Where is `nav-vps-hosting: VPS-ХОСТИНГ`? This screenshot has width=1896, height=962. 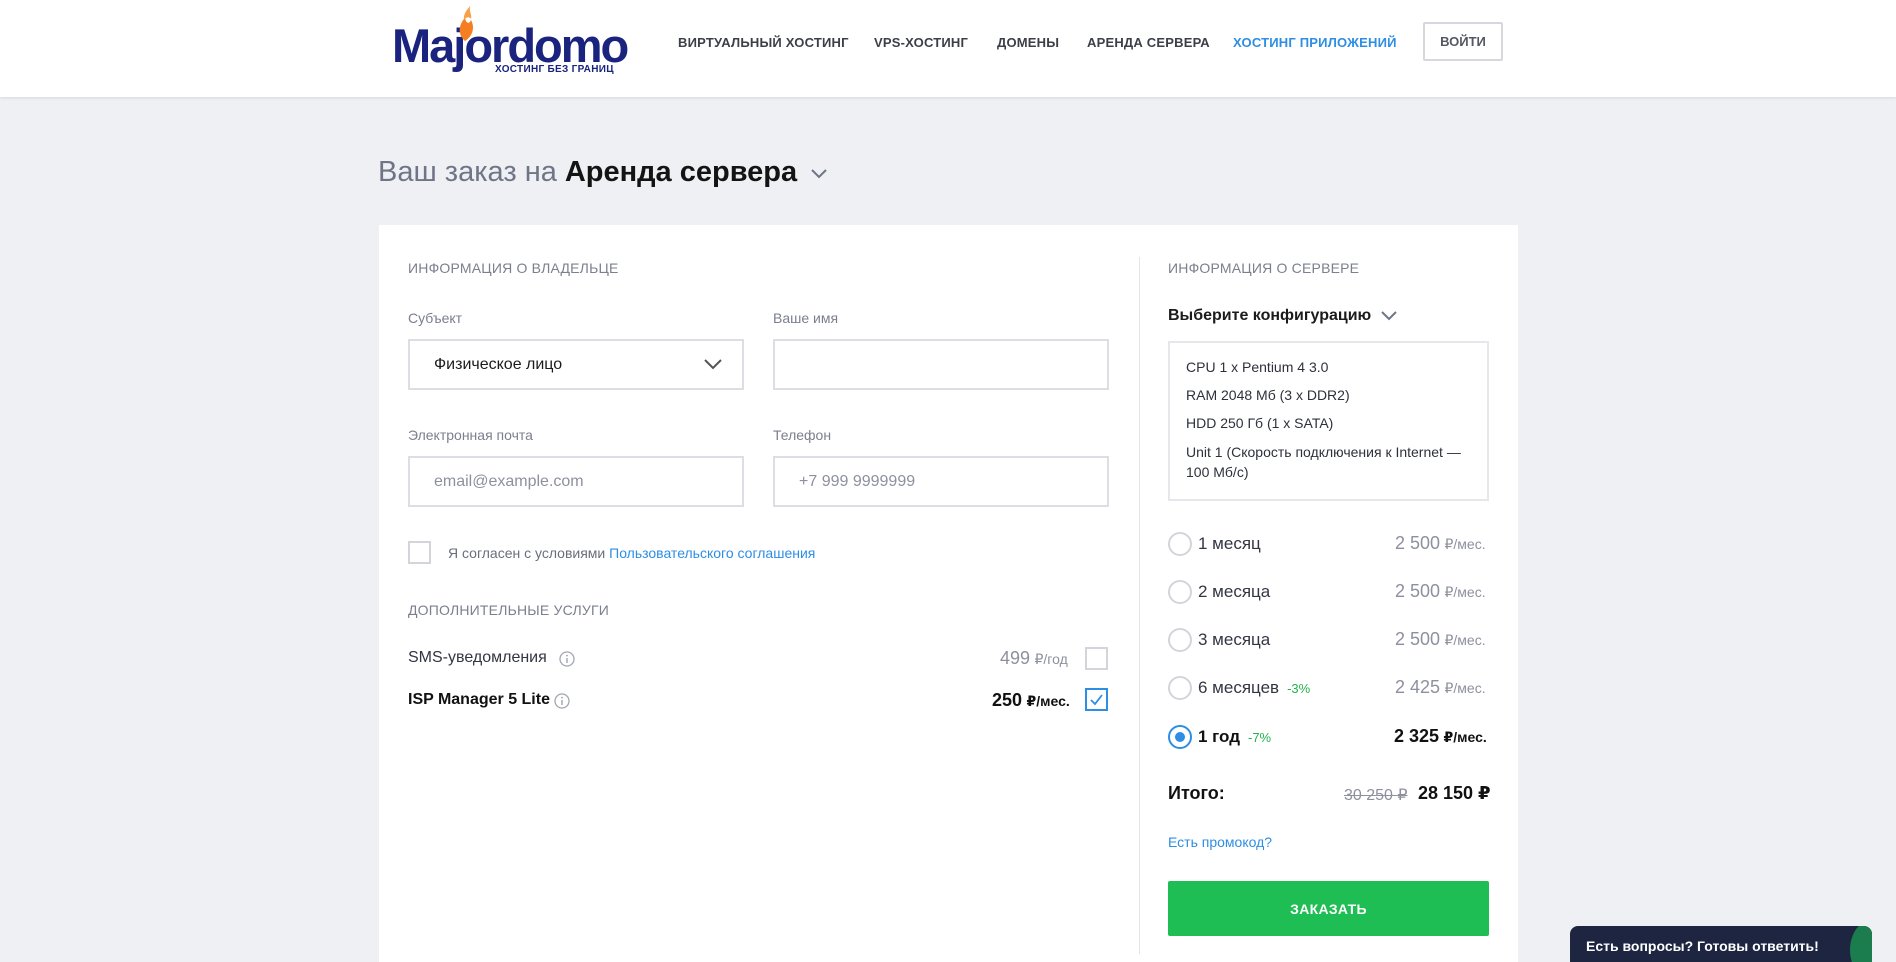 nav-vps-hosting: VPS-ХОСТИНГ is located at coordinates (921, 42).